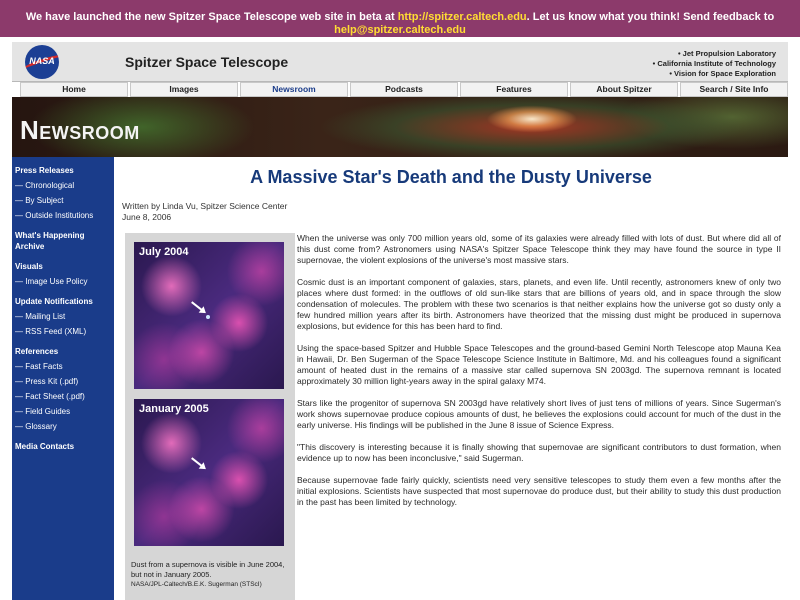 This screenshot has width=800, height=600. Describe the element at coordinates (80, 130) in the screenshot. I see `hero-title: Newsroom` at that location.